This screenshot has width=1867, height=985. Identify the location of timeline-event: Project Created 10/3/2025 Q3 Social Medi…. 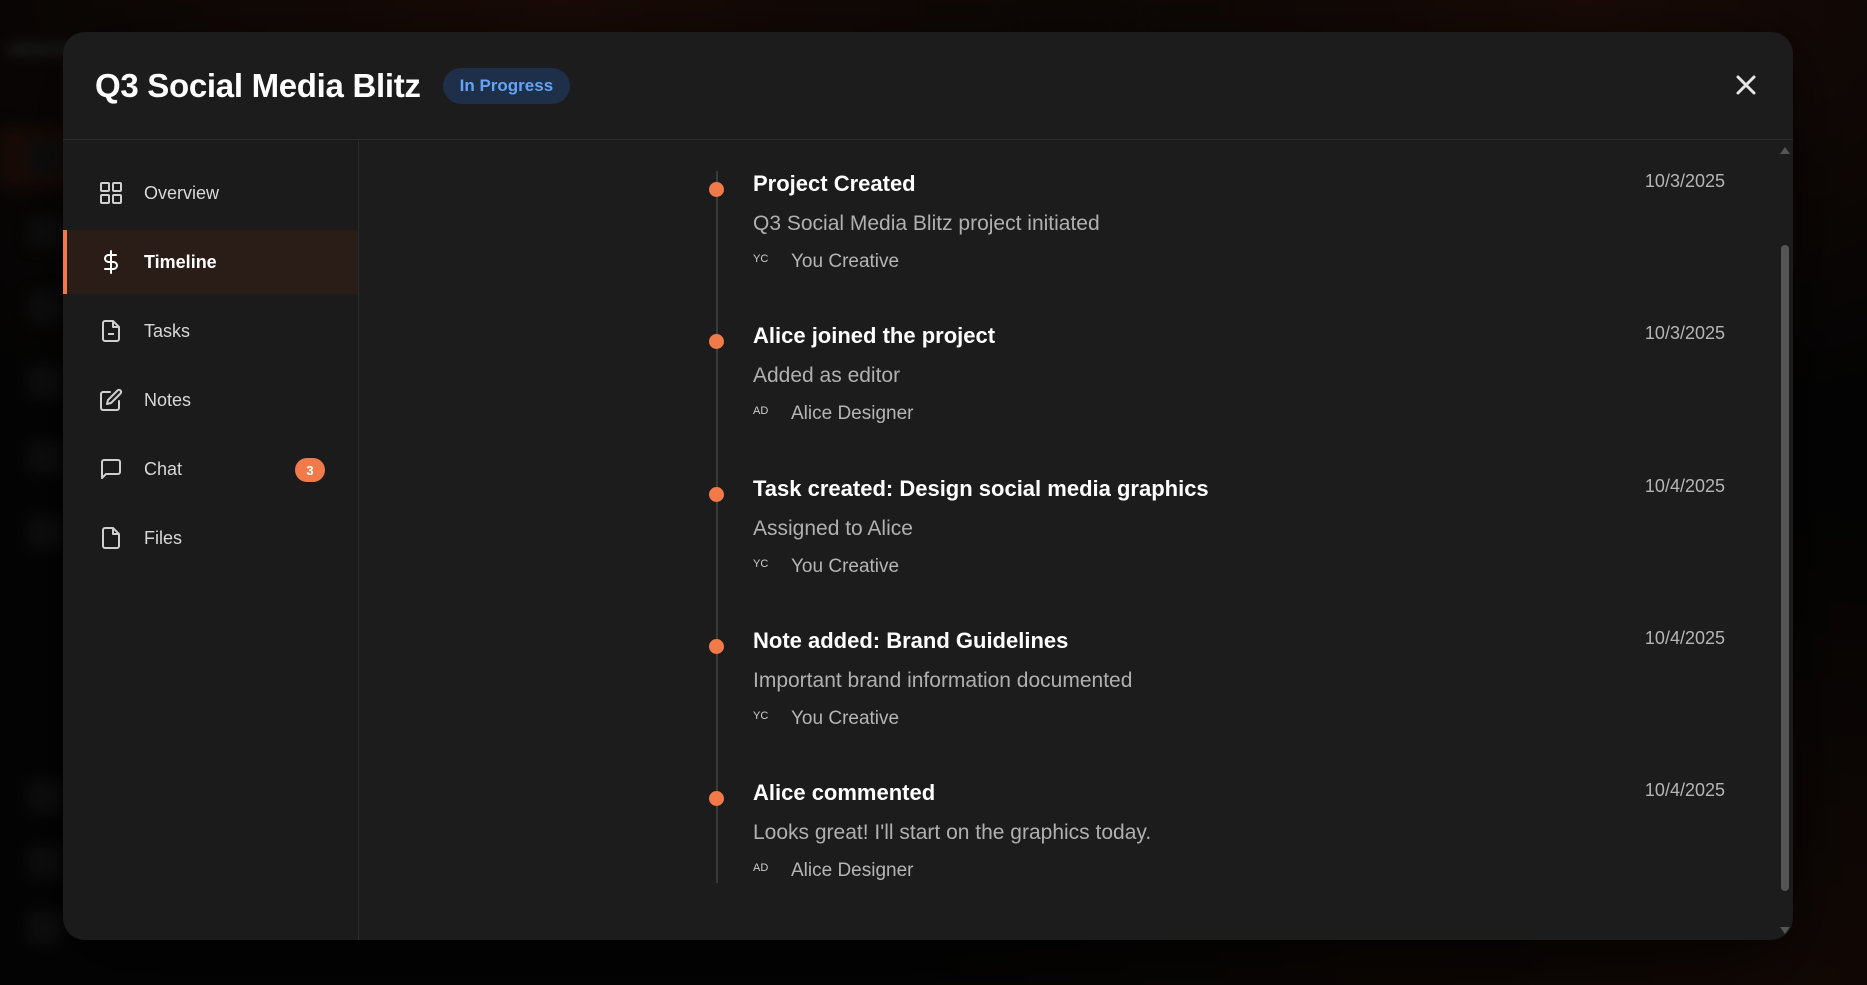
(1076, 241).